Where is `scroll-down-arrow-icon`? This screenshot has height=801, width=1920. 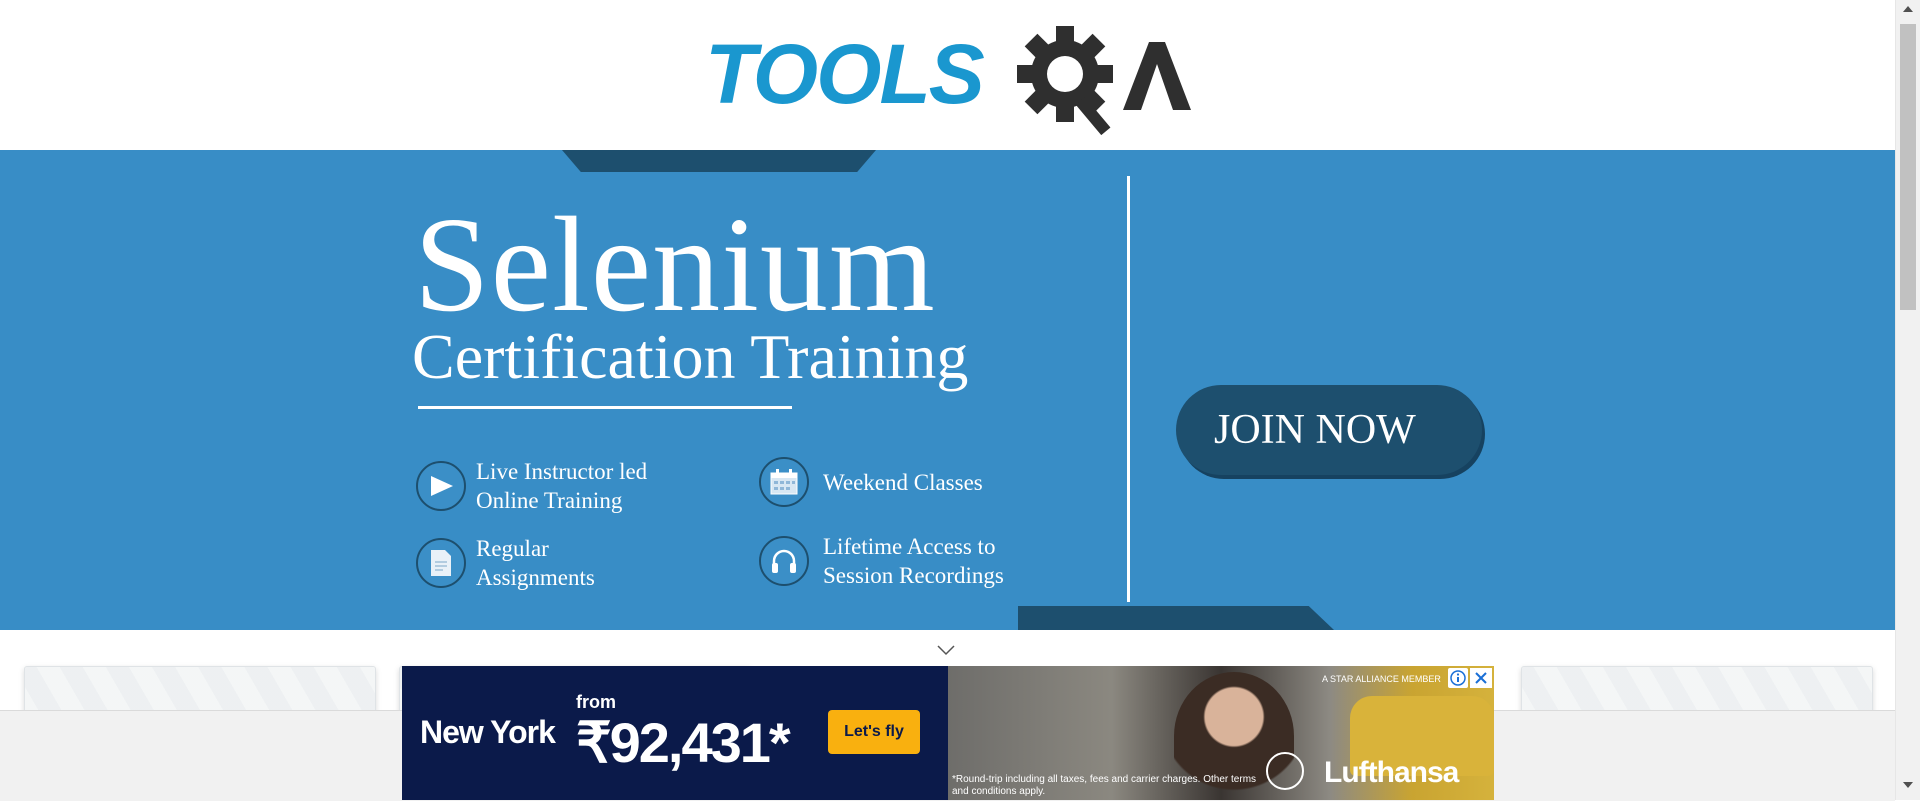
scroll-down-arrow-icon is located at coordinates (1908, 785).